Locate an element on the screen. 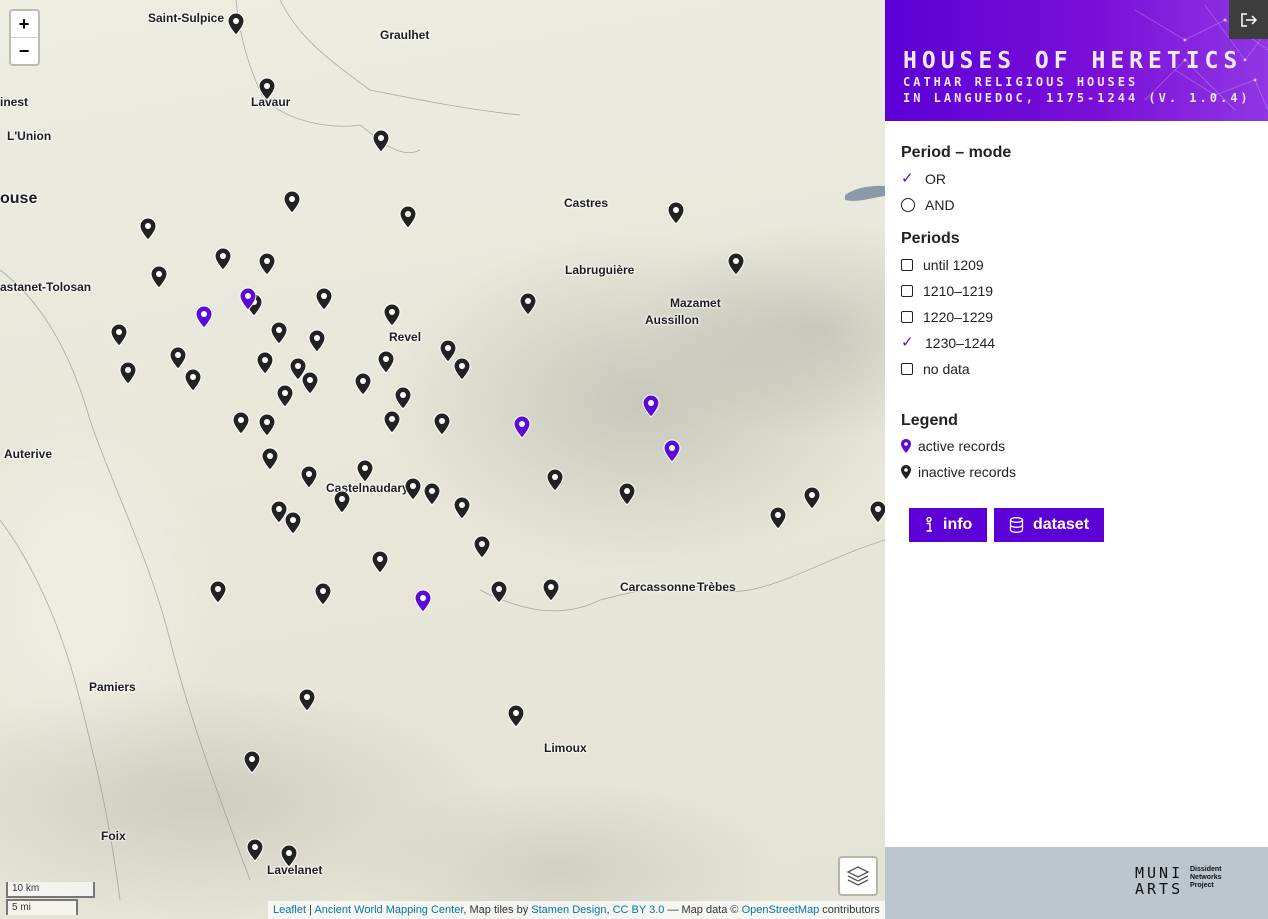 This screenshot has height=919, width=1268. leaflet-link: Leaflet is located at coordinates (289, 910).